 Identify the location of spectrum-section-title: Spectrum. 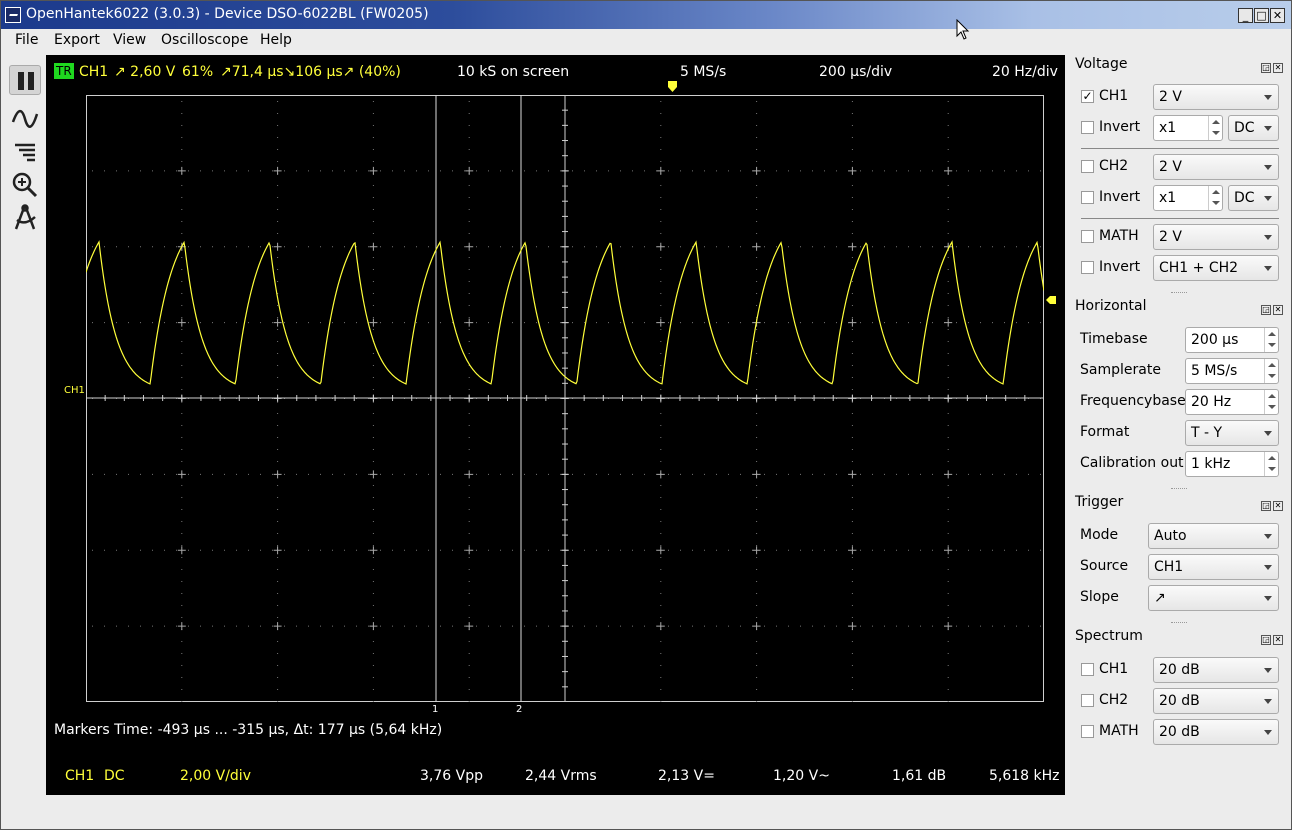
(1109, 636).